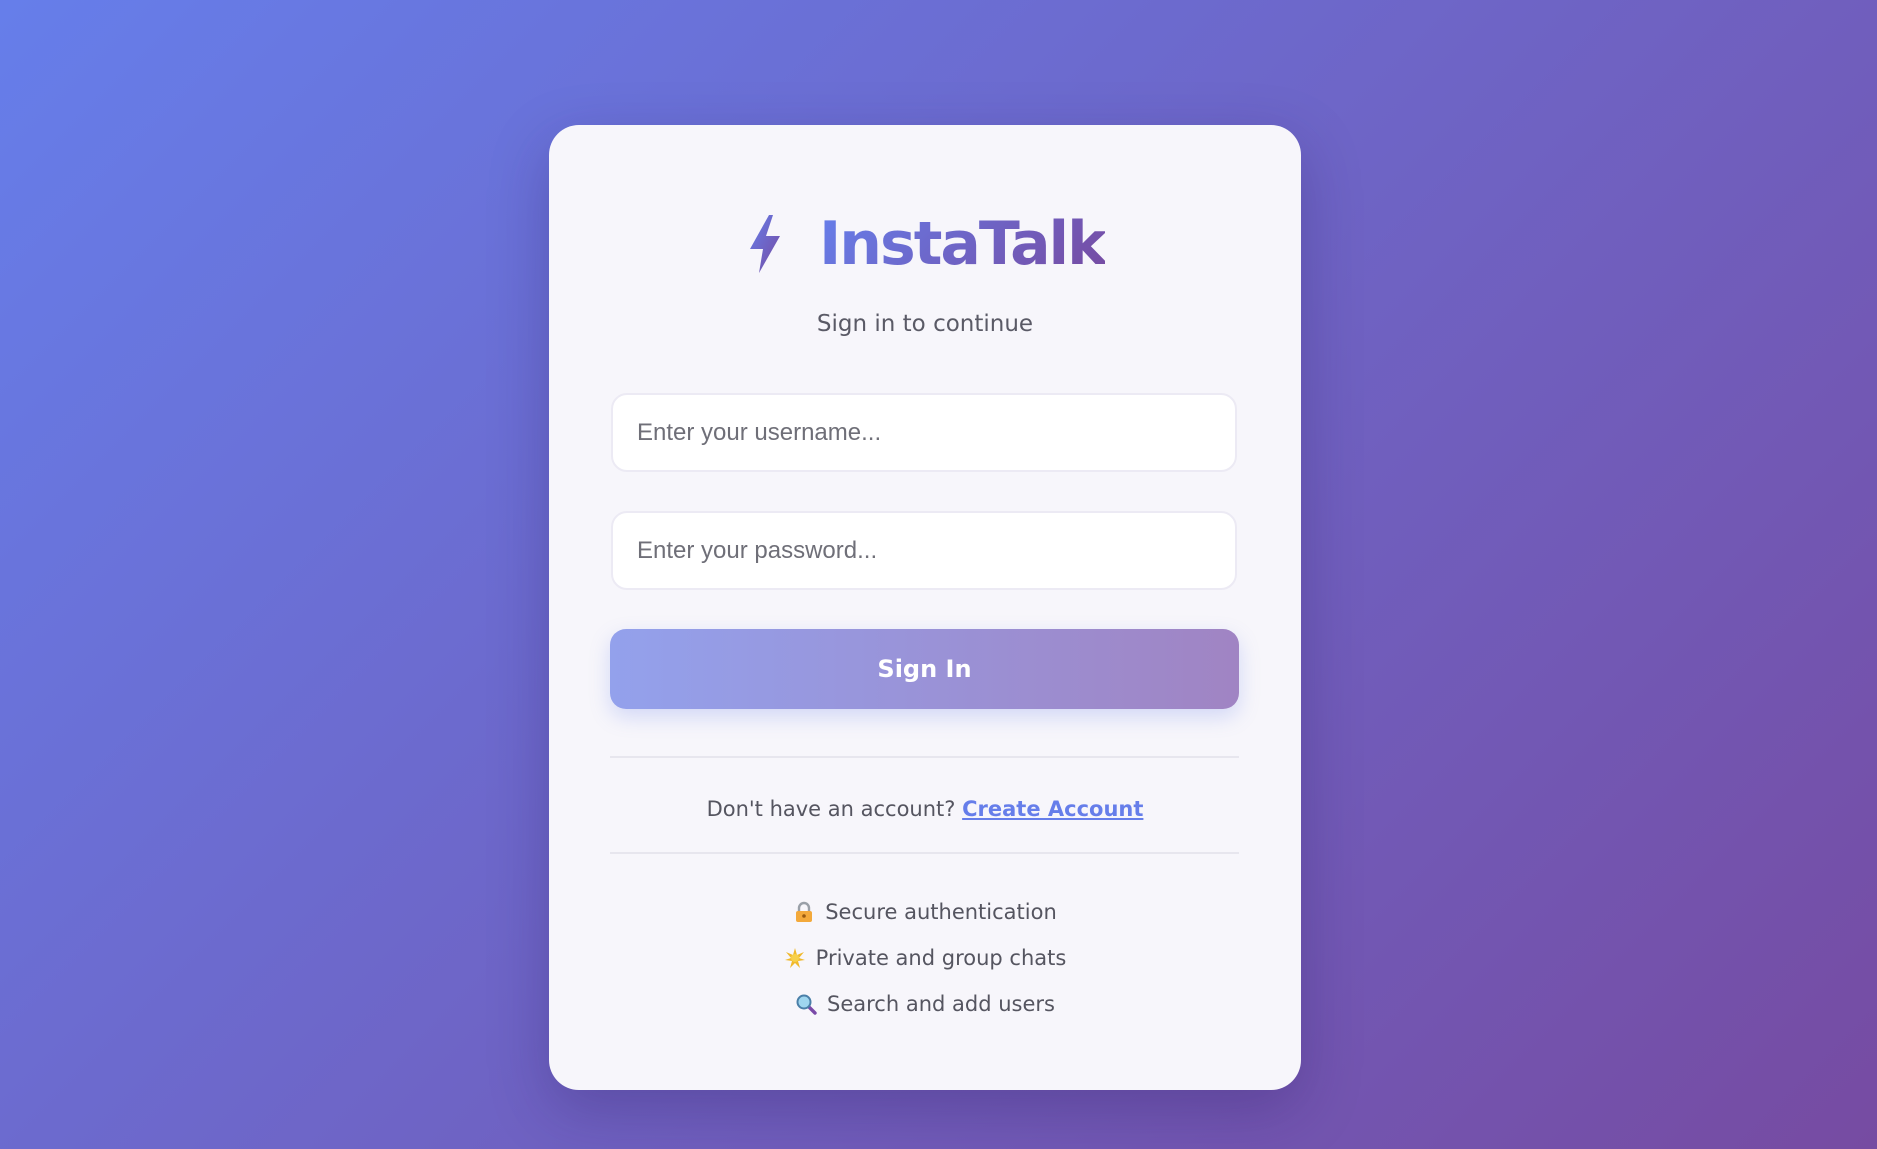 Image resolution: width=1877 pixels, height=1149 pixels. Describe the element at coordinates (795, 958) in the screenshot. I see `sparkle-icon` at that location.